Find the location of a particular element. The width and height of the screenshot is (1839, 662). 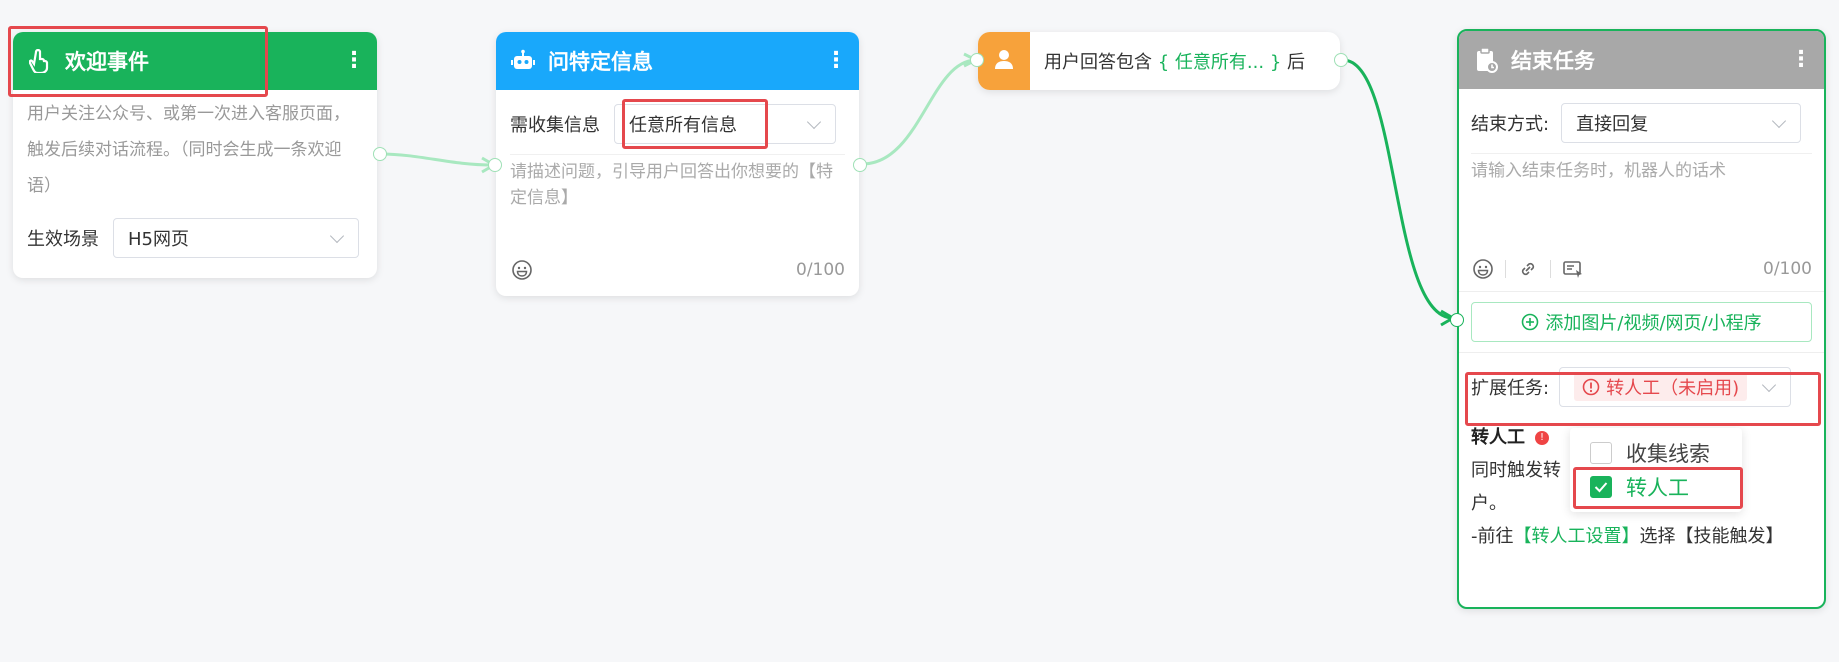

welcome-card-header: 欢迎事件 ⋮ is located at coordinates (195, 61).